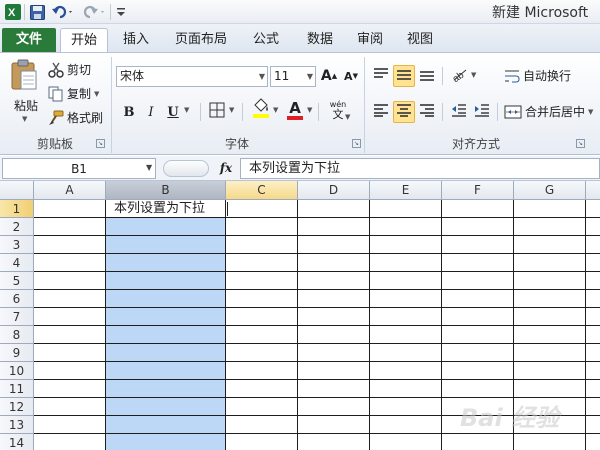  I want to click on row-header: 1, so click(17, 209).